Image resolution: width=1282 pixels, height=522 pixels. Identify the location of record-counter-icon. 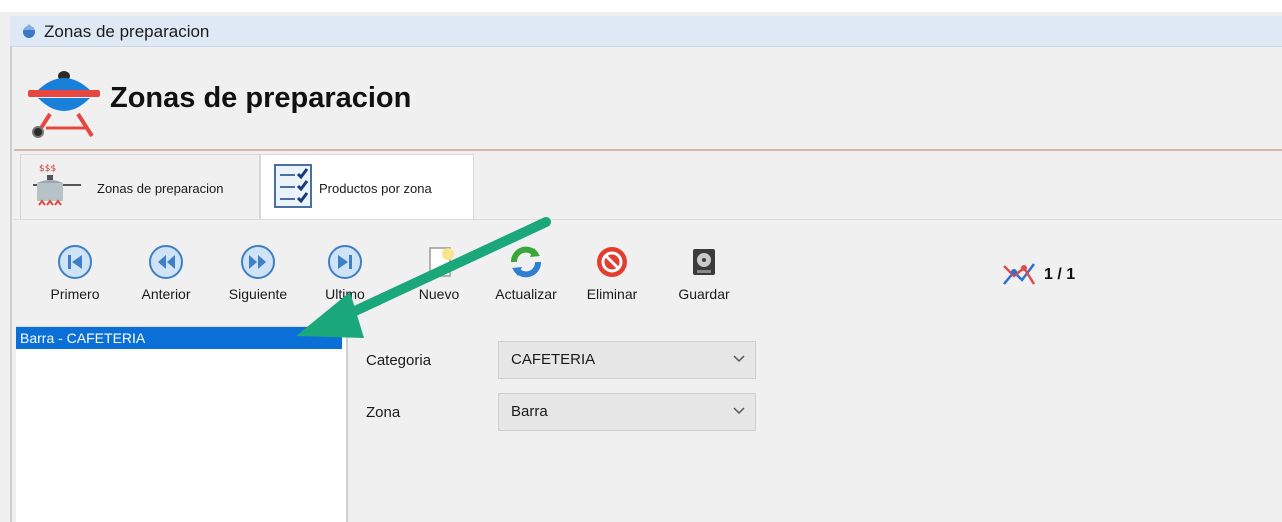
(1019, 274).